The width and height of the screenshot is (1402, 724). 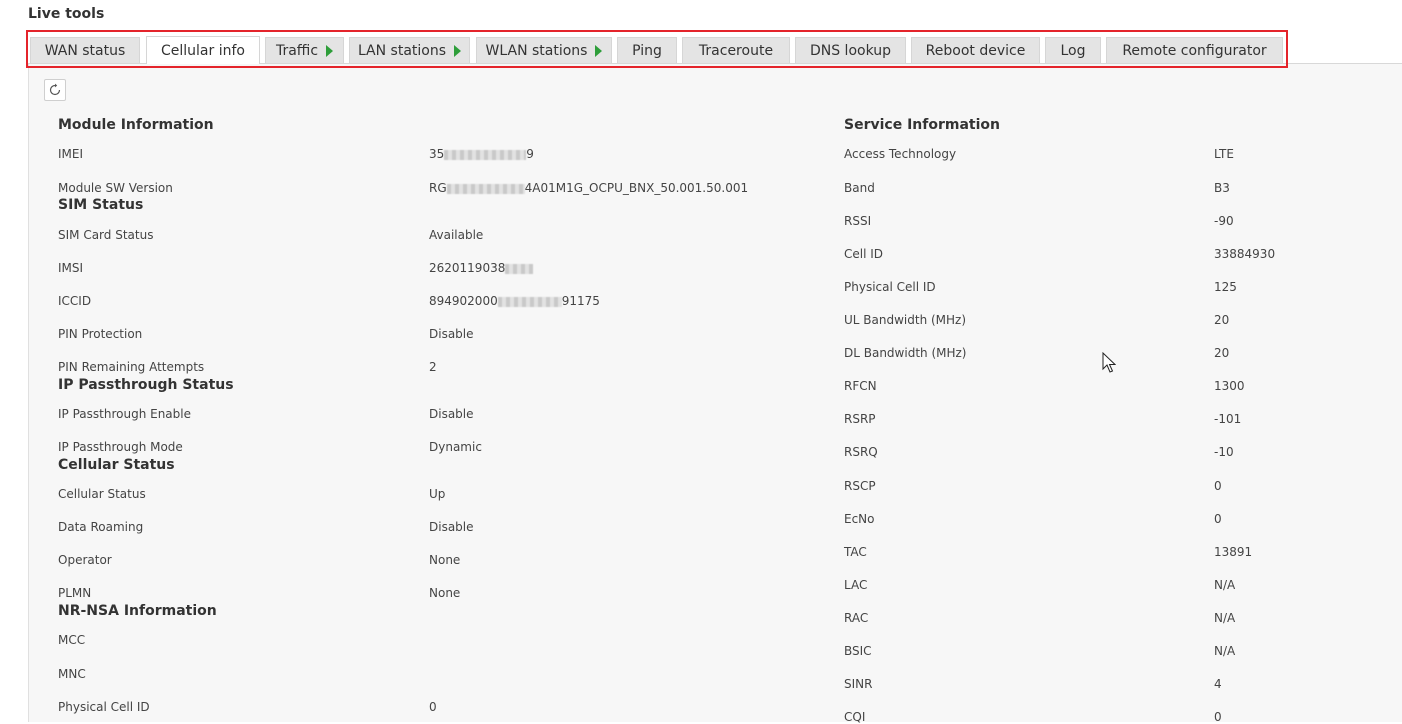 I want to click on label-mnc: MNC, so click(x=72, y=674).